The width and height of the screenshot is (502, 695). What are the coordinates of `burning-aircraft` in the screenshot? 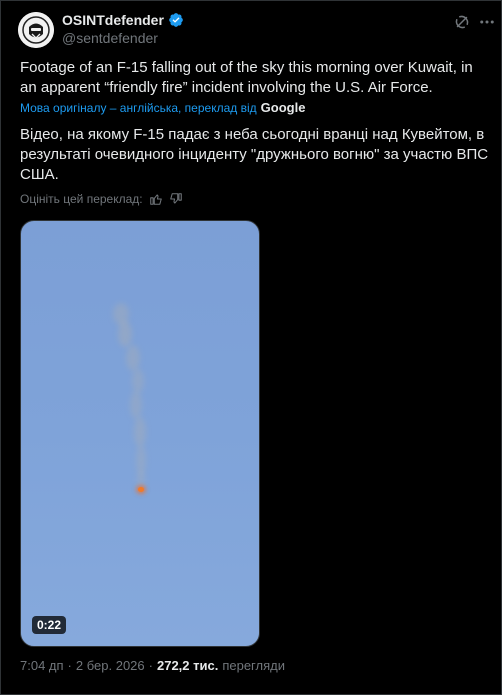 It's located at (141, 489).